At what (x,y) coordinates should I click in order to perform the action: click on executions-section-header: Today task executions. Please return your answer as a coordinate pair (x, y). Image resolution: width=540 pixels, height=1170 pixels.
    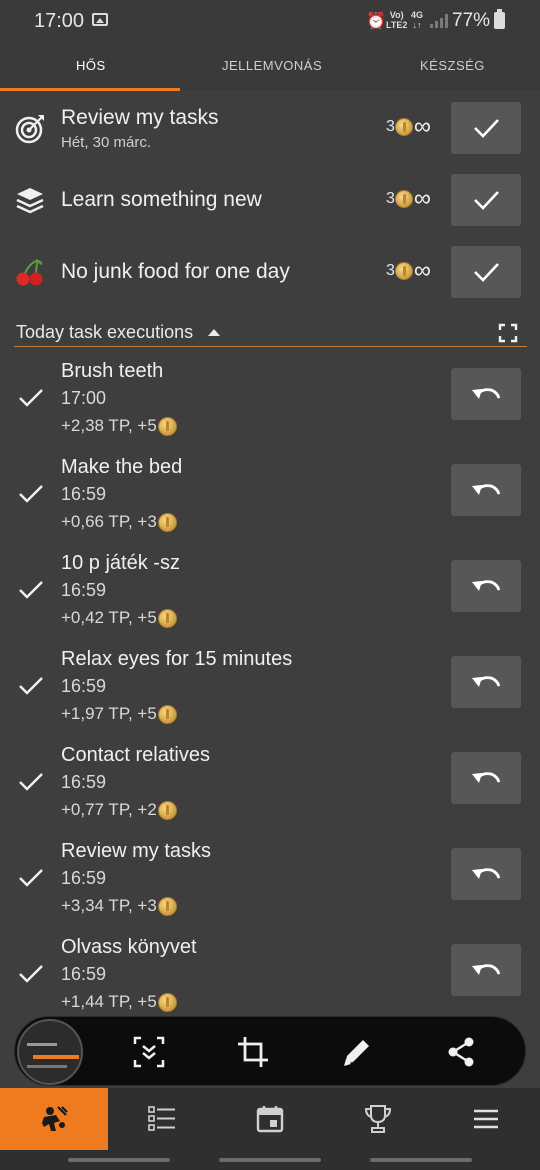
    Looking at the image, I should click on (270, 333).